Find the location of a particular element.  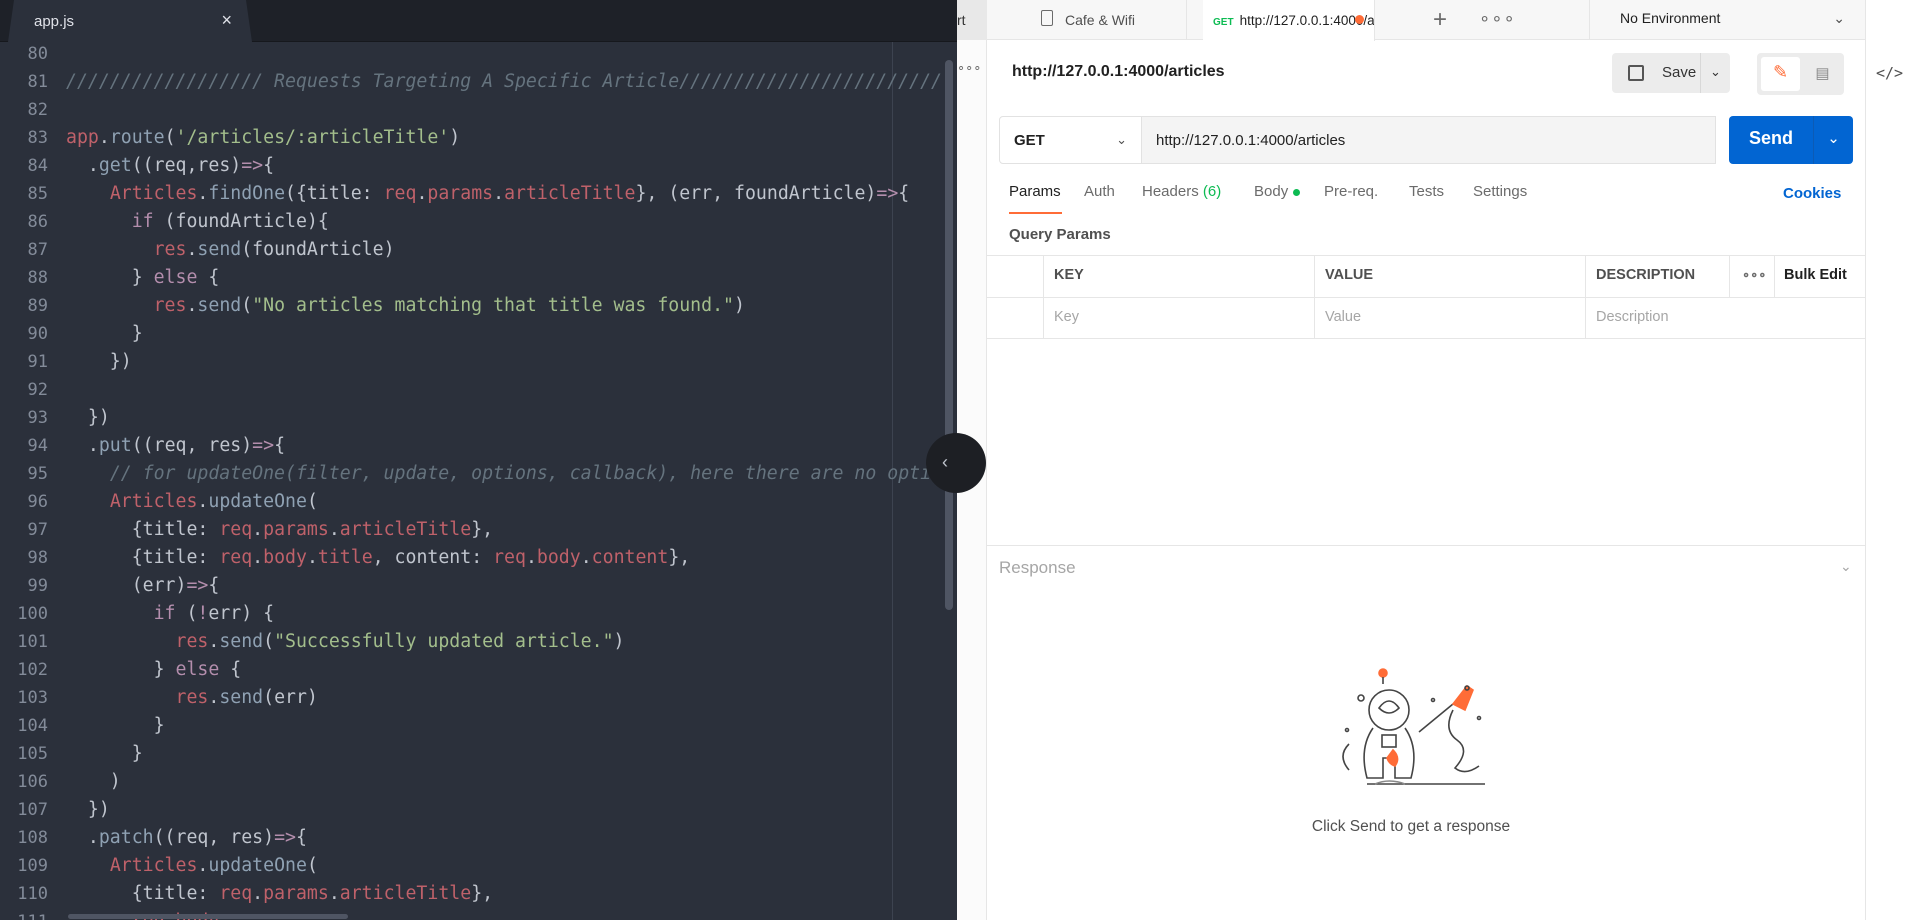

tab-tests: Tests is located at coordinates (1426, 191).